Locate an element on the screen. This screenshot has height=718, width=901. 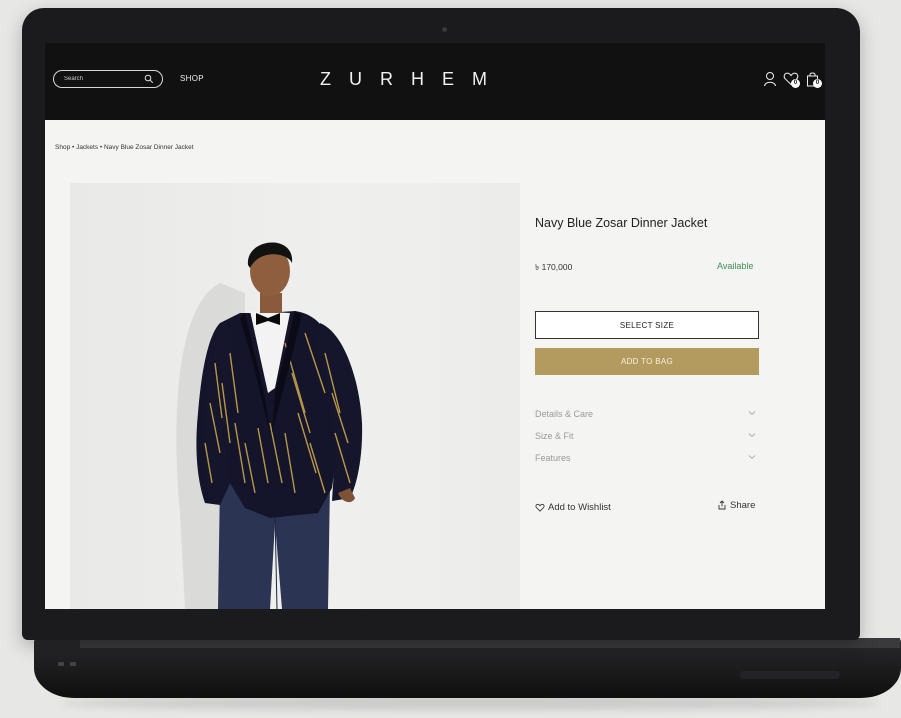
search-box is located at coordinates (108, 79).